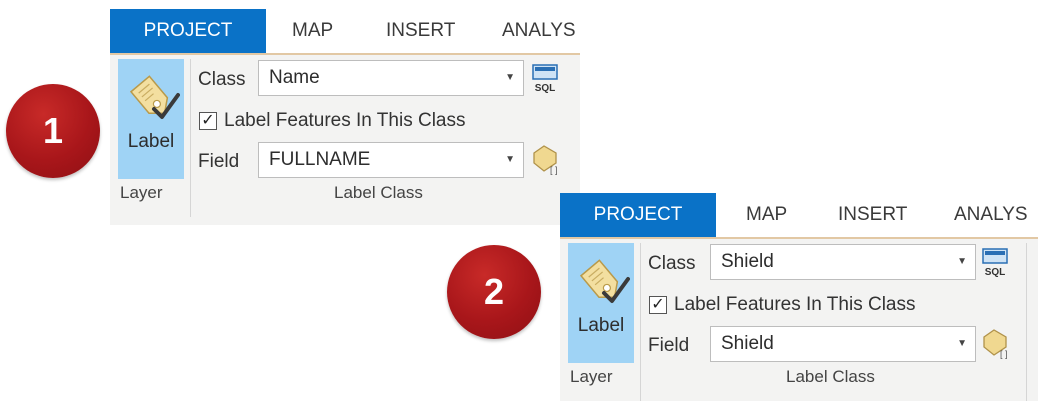 The height and width of the screenshot is (401, 1038). What do you see at coordinates (843, 344) in the screenshot?
I see `field-dropdown: Shield ▼` at bounding box center [843, 344].